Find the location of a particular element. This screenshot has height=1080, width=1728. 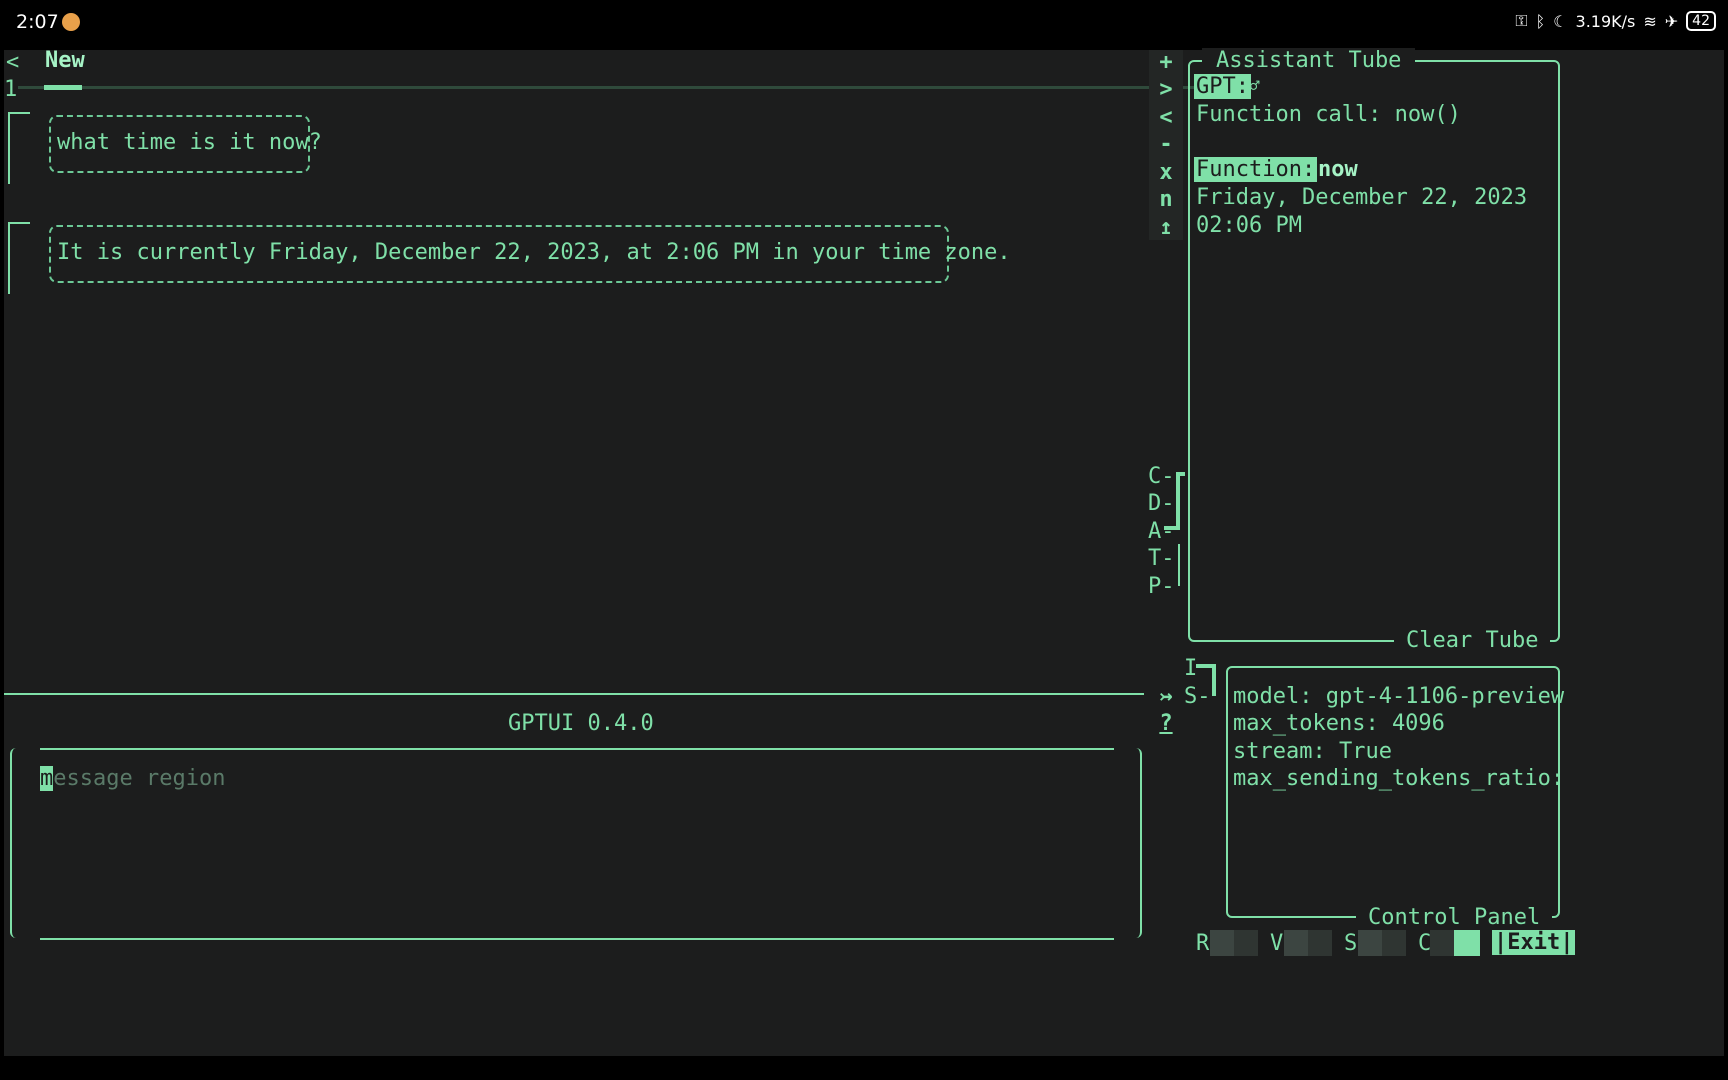

gpt-label: GPT: is located at coordinates (1222, 86).